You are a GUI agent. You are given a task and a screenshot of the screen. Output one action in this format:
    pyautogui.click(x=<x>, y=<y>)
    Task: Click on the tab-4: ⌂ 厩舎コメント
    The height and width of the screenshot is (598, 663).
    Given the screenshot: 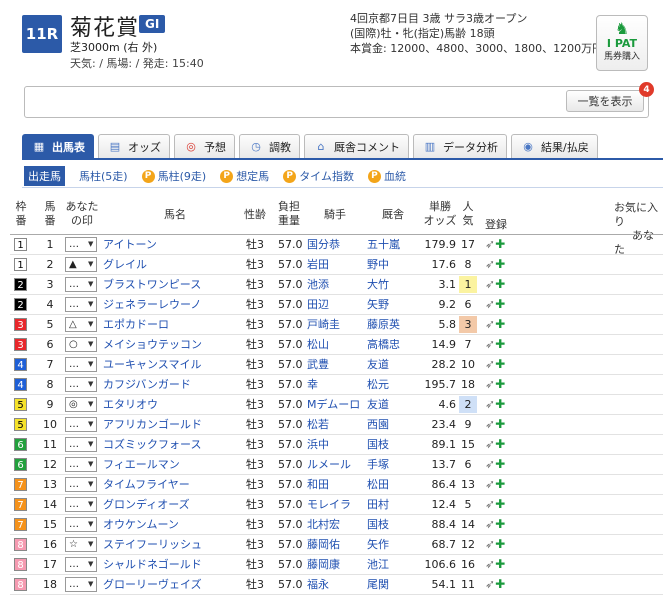 What is the action you would take?
    pyautogui.click(x=356, y=146)
    